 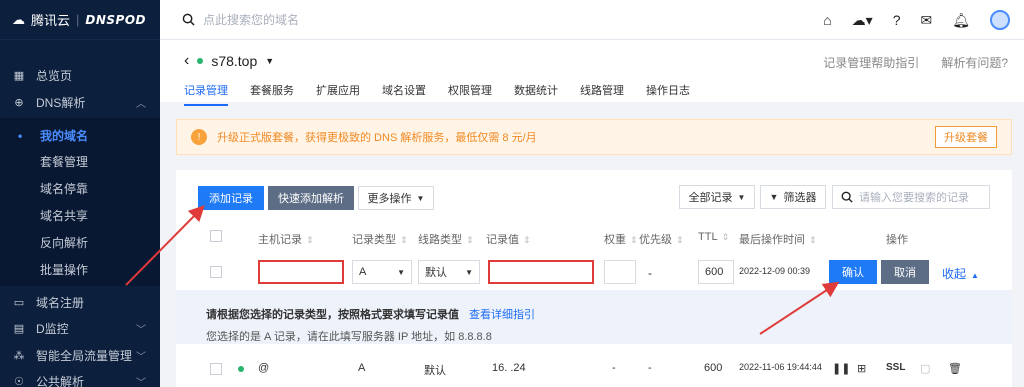 What do you see at coordinates (717, 197) in the screenshot?
I see `all-records-dropdown: 全部记录 ▼` at bounding box center [717, 197].